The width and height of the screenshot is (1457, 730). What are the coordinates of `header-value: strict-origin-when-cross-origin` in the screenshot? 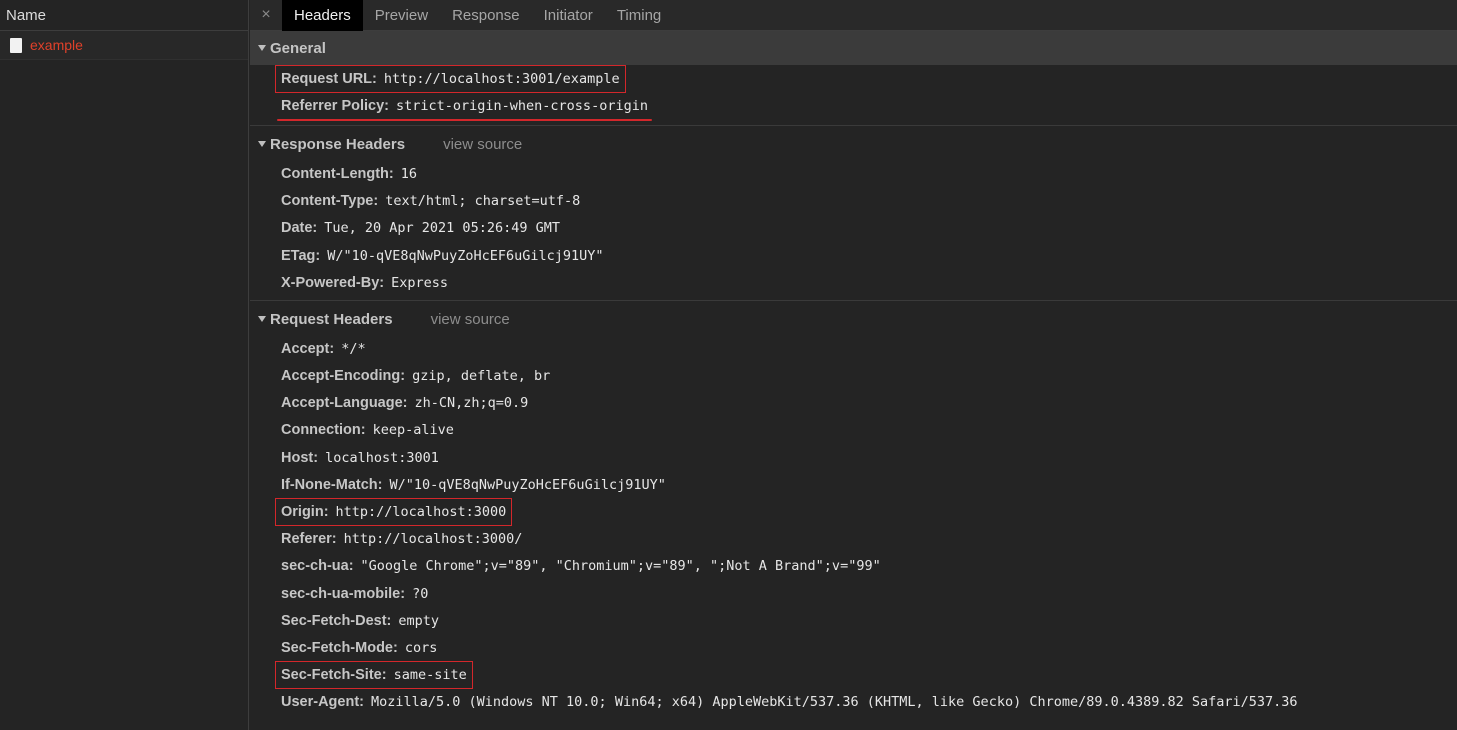 It's located at (522, 105).